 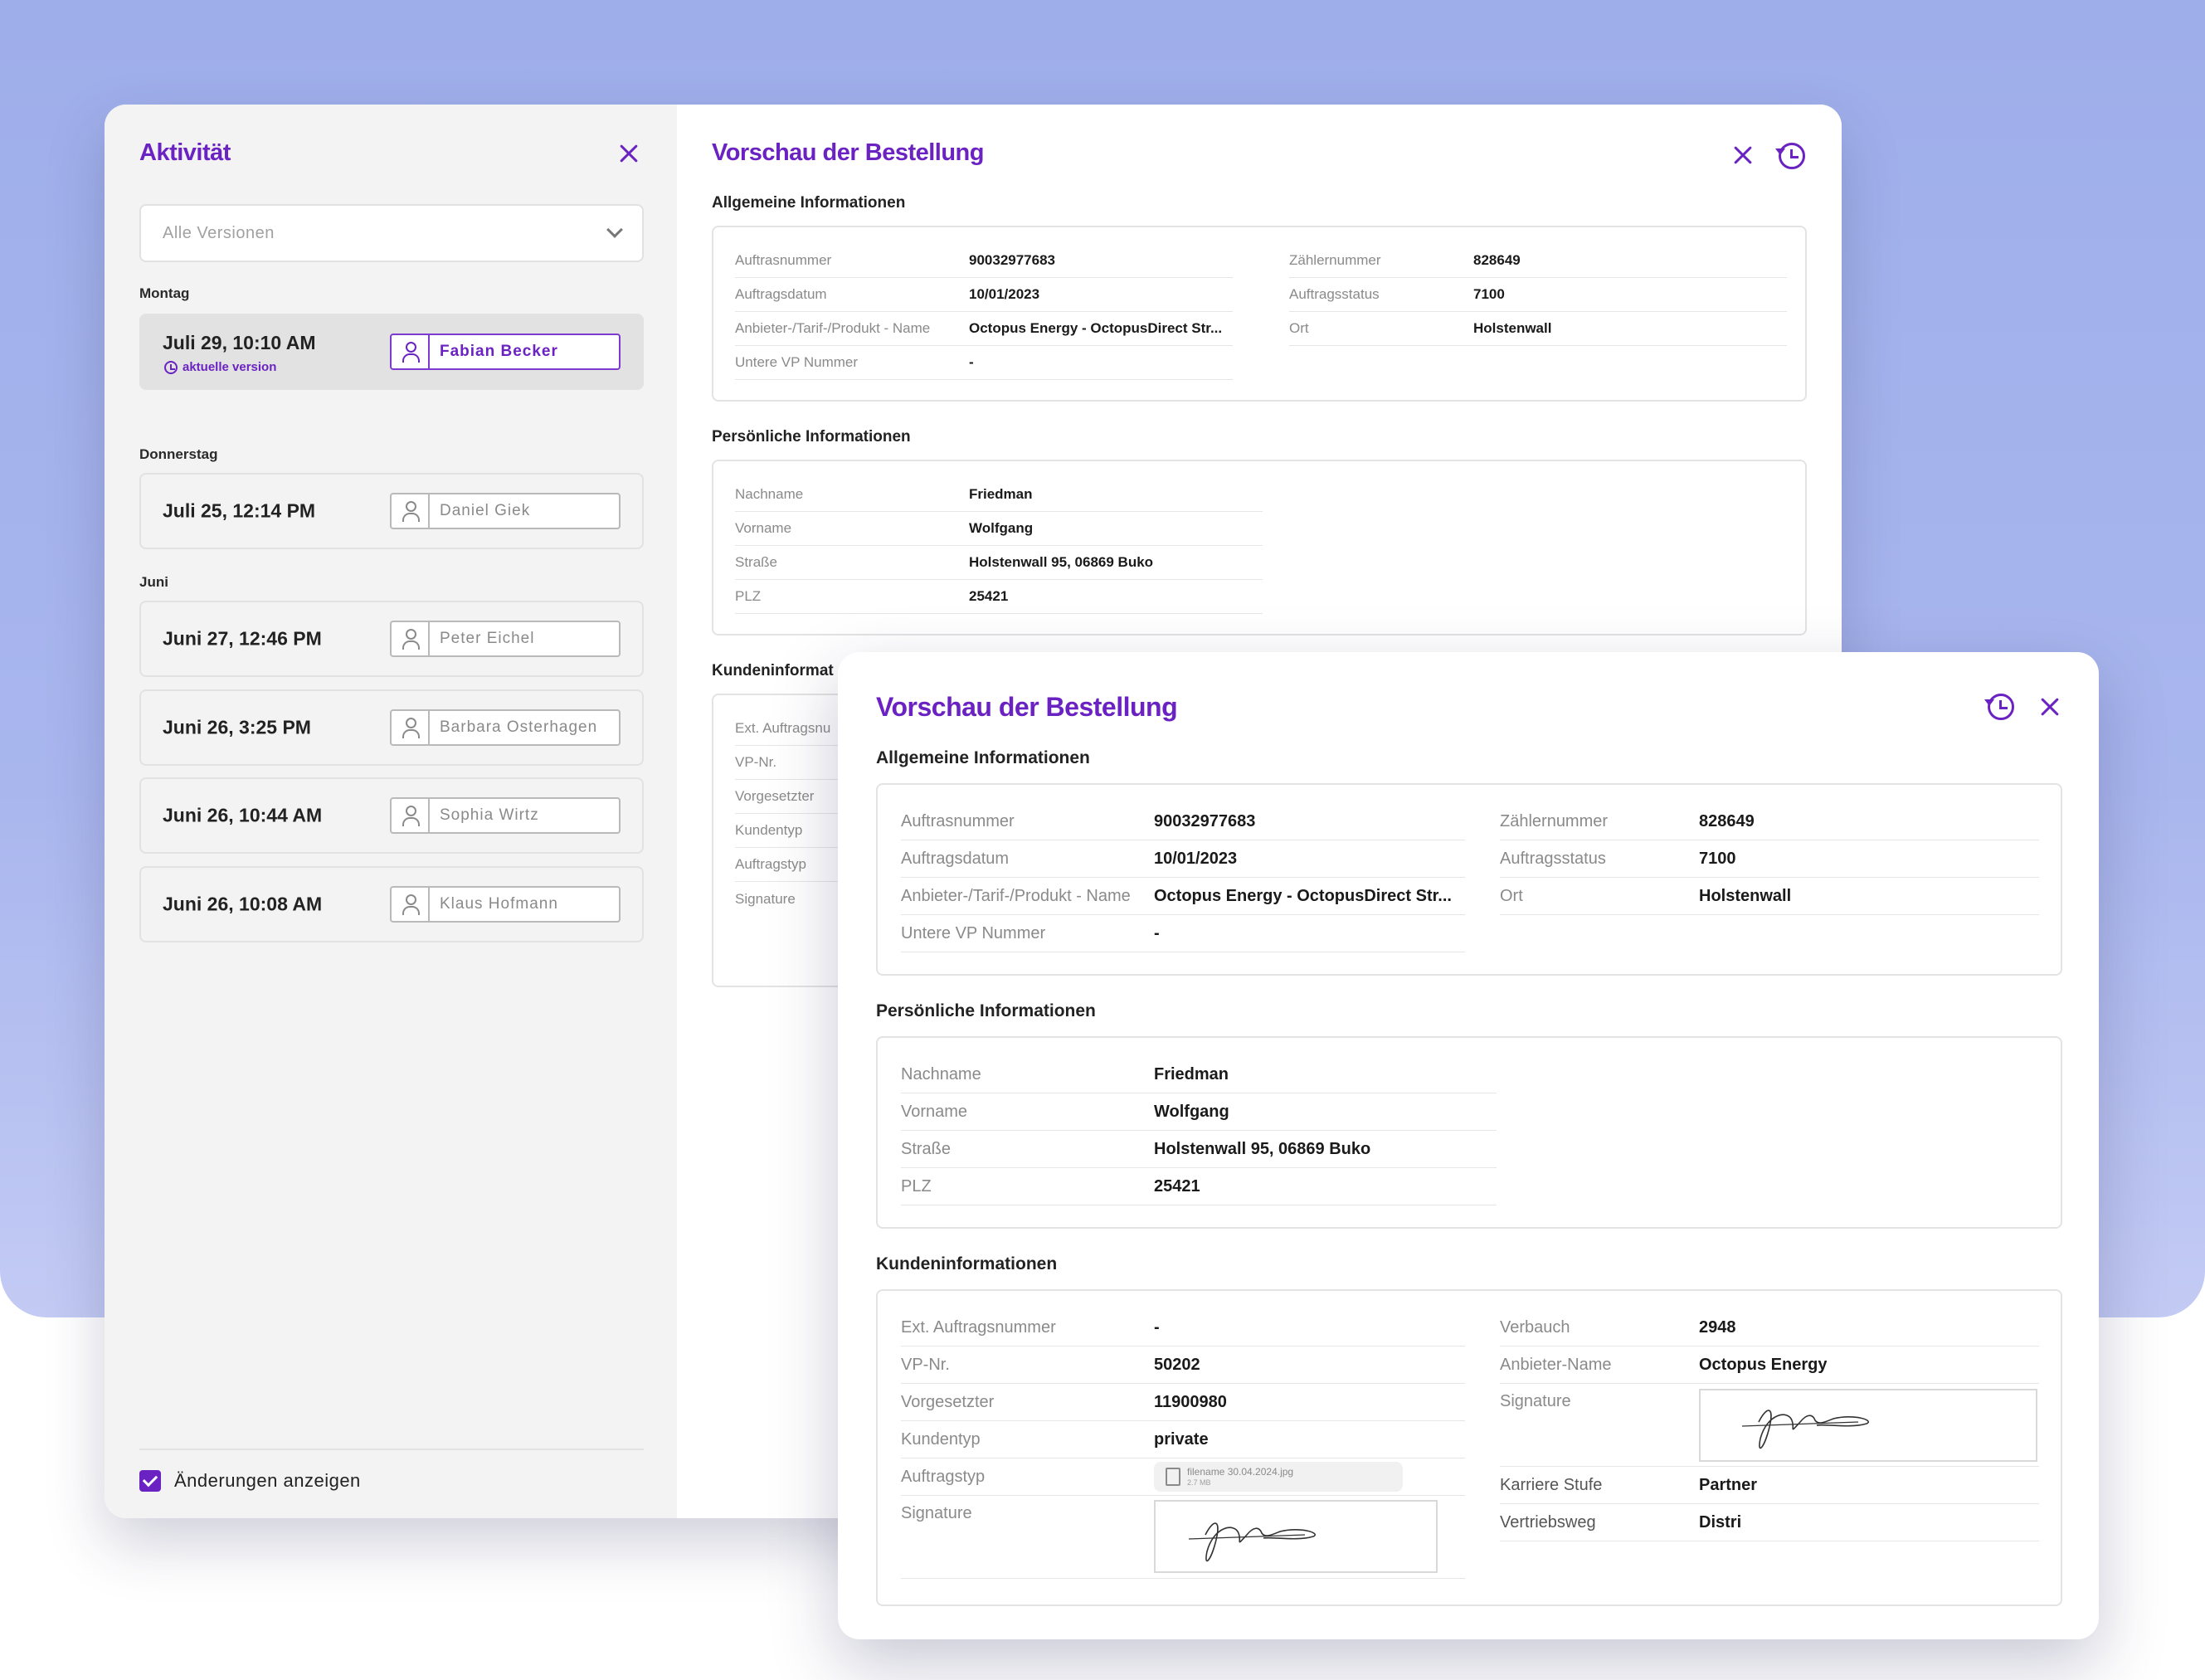 I want to click on info-row: Karriere Stufe Partner, so click(x=1769, y=1485).